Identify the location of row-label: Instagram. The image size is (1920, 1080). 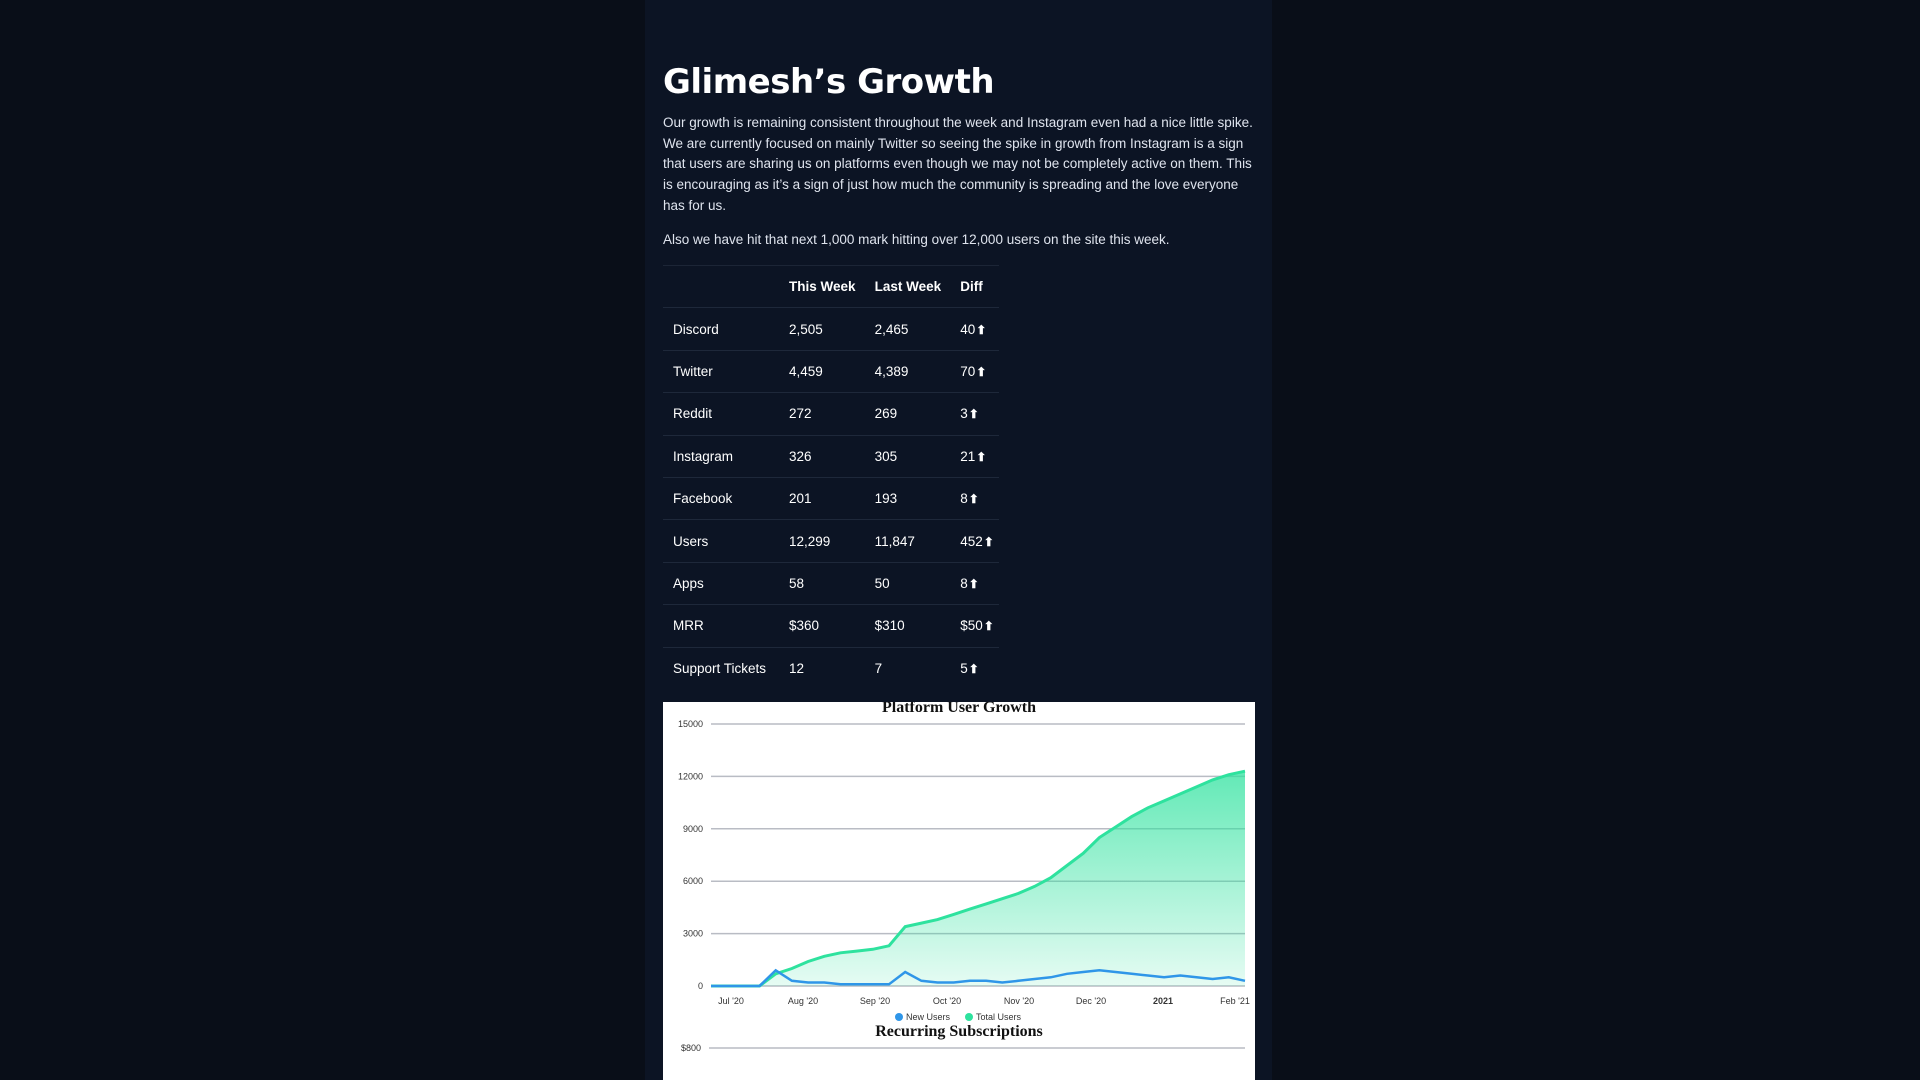
(721, 456).